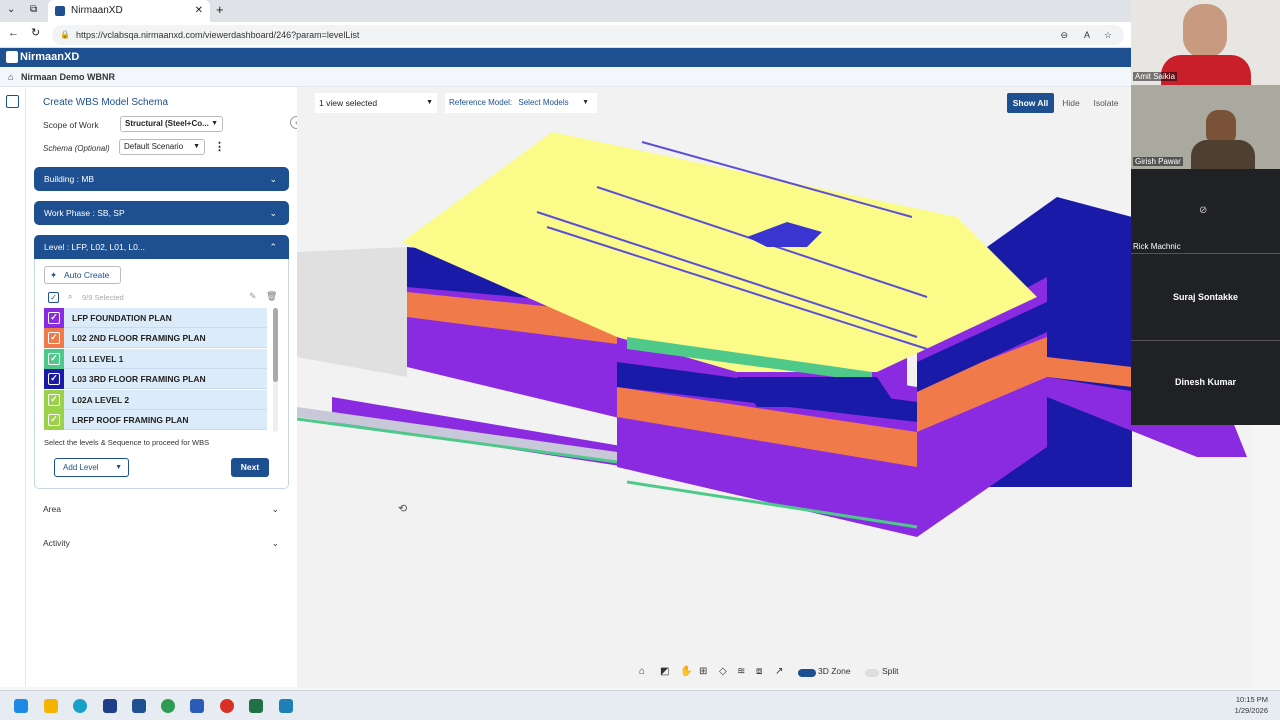  What do you see at coordinates (253, 296) in the screenshot?
I see `edit-icon: ✎` at bounding box center [253, 296].